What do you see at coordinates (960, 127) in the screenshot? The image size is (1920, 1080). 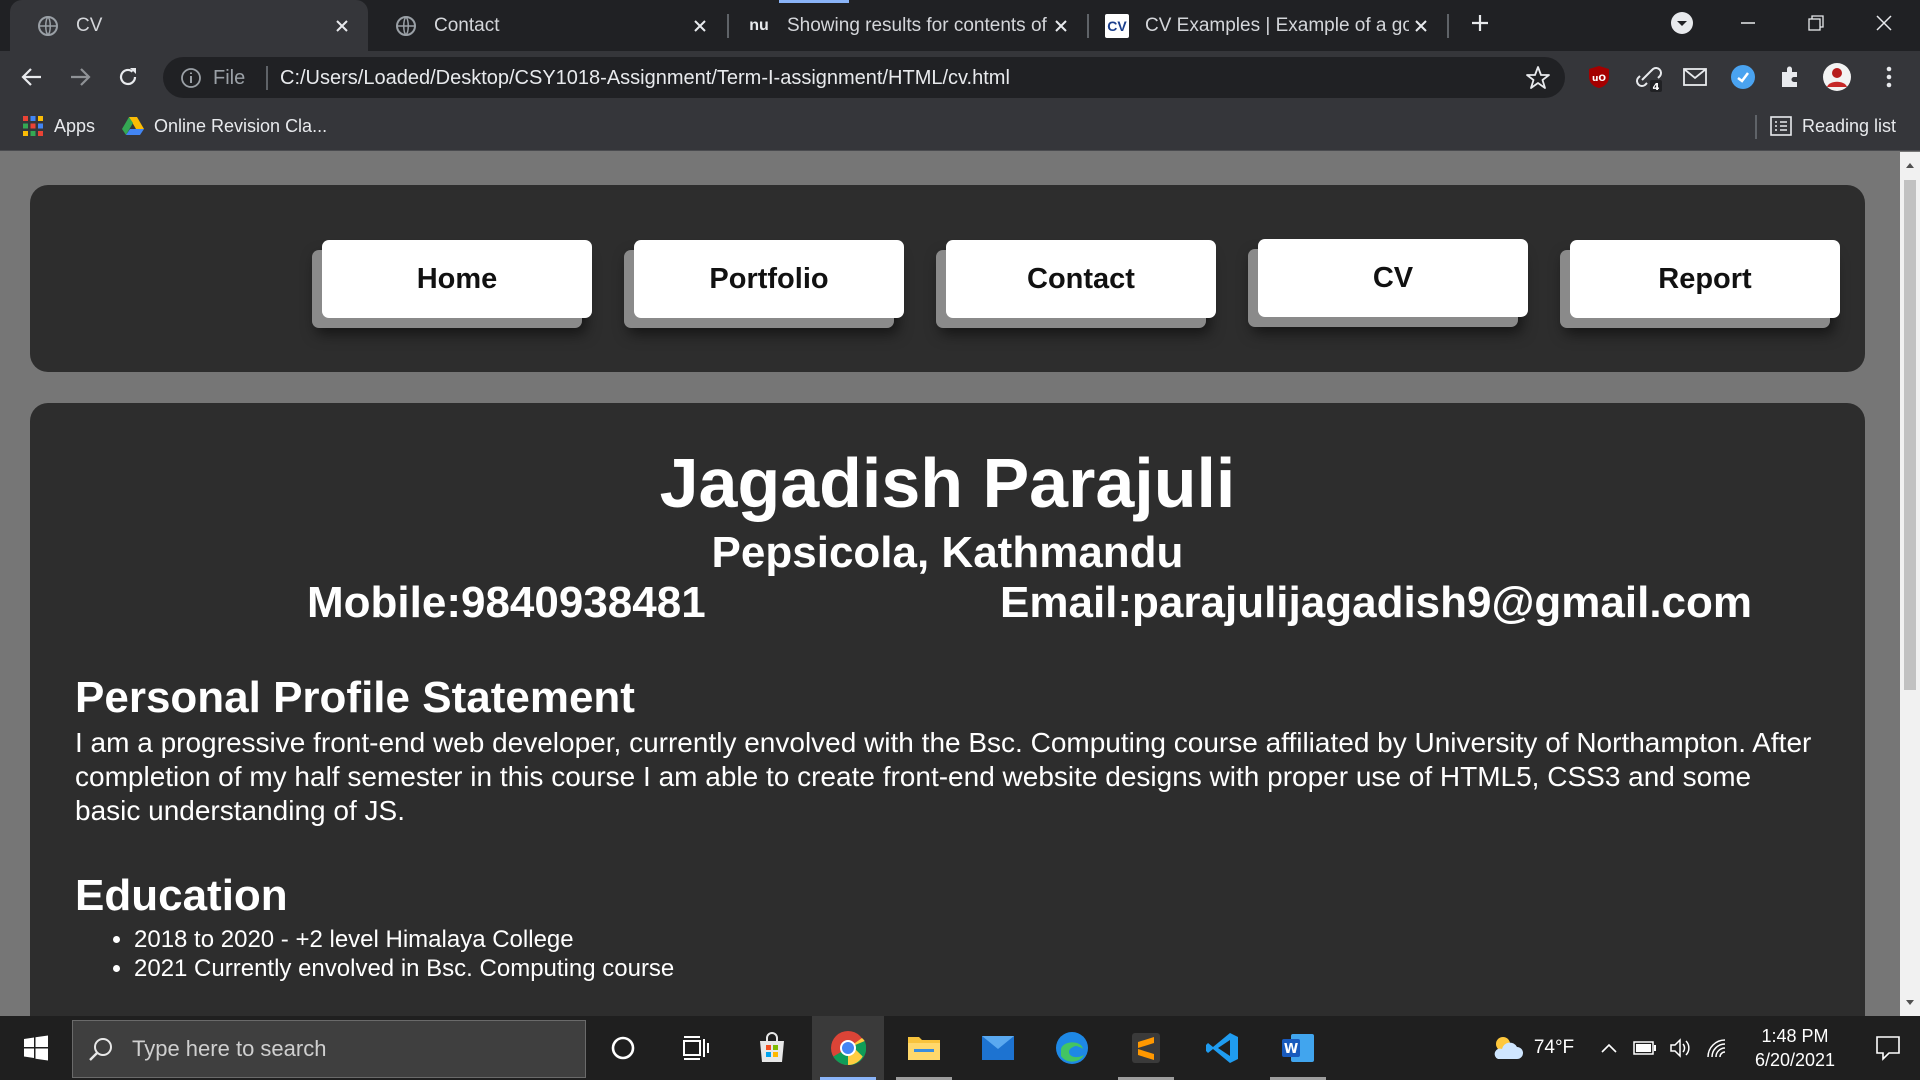 I see `bookmarks-bar: Apps Online Revision Cla... Reading list` at bounding box center [960, 127].